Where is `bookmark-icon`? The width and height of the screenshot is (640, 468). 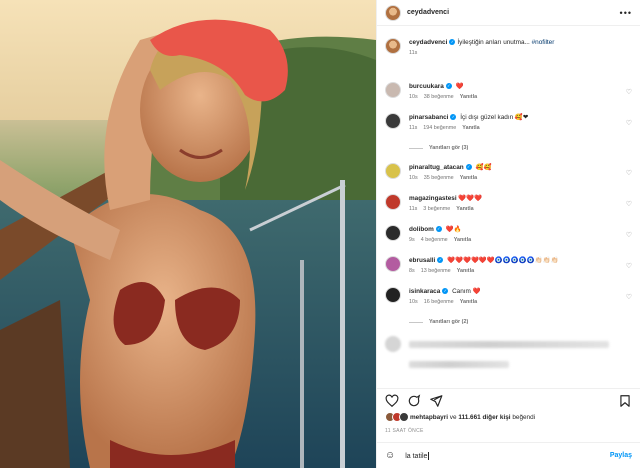
bookmark-icon is located at coordinates (625, 401).